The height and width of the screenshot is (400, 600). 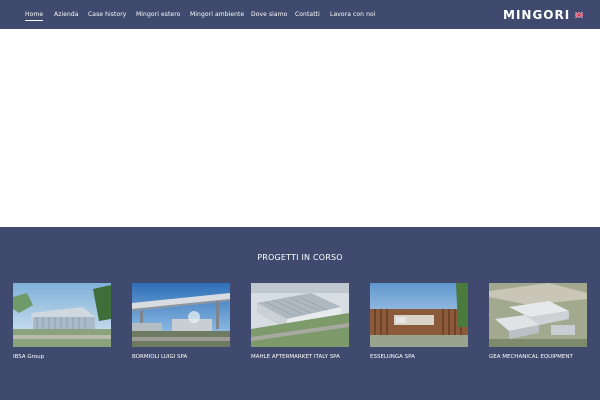 I want to click on project-card-ibsa: IBSA Group, so click(x=62, y=321).